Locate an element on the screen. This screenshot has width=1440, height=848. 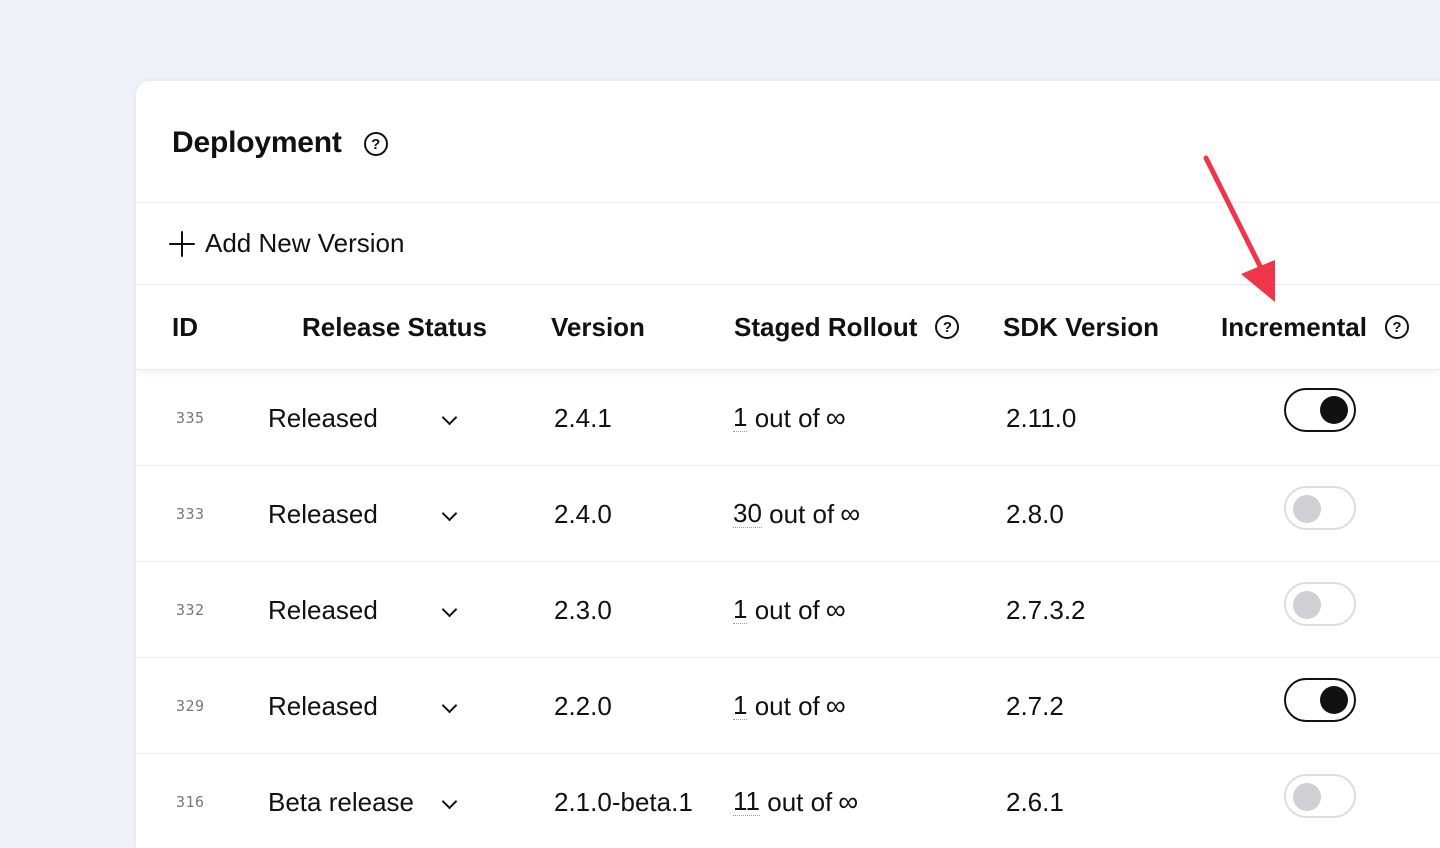
column-header-sdk-version: SDK Version is located at coordinates (1081, 327).